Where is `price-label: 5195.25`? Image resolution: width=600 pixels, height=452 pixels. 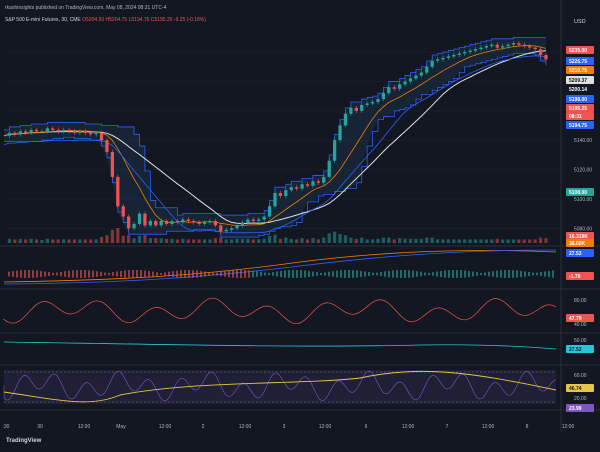
price-label: 5195.25 is located at coordinates (578, 109).